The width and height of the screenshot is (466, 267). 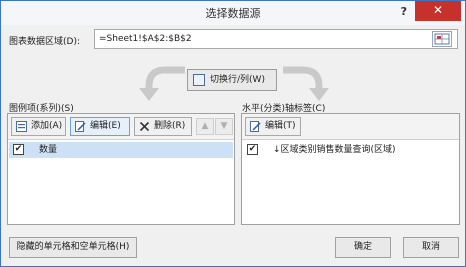 I want to click on ok-button: 确定, so click(x=363, y=247).